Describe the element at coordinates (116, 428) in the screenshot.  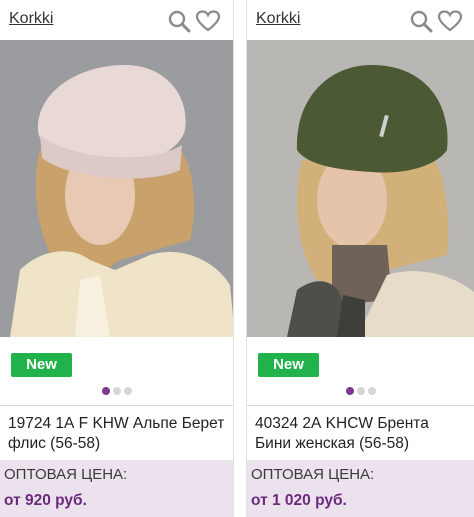
I see `product-title: 19724 1А F KHW Альпе Берет флис (56-58)` at that location.